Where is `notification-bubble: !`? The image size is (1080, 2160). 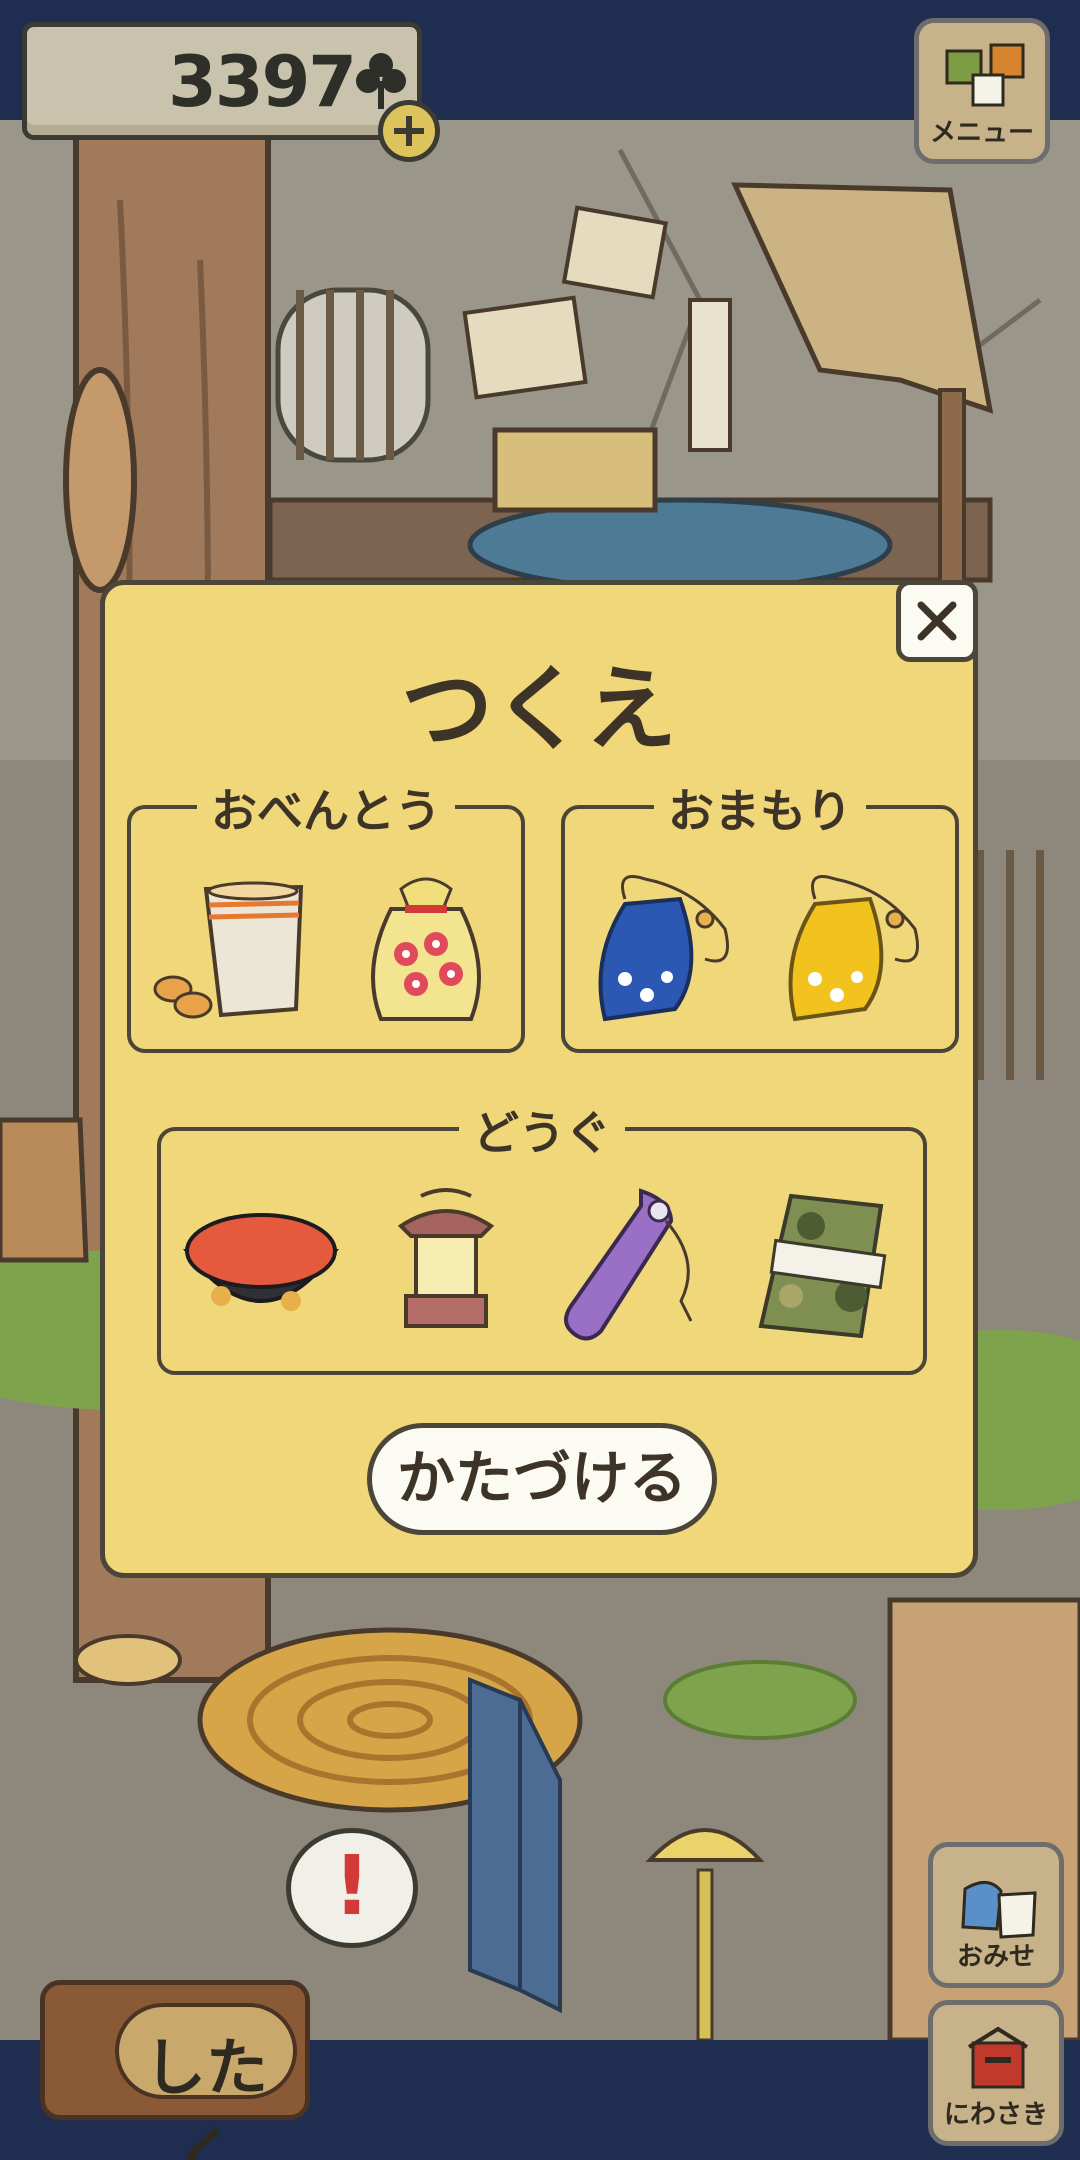
notification-bubble: ! is located at coordinates (352, 1888).